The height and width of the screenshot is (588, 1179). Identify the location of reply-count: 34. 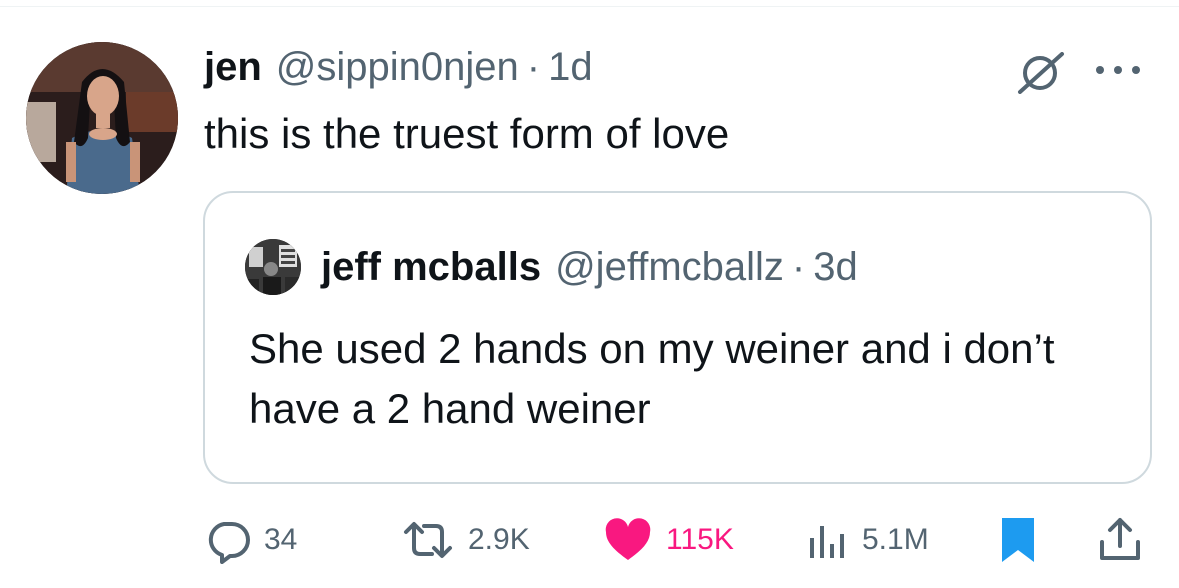
(281, 539).